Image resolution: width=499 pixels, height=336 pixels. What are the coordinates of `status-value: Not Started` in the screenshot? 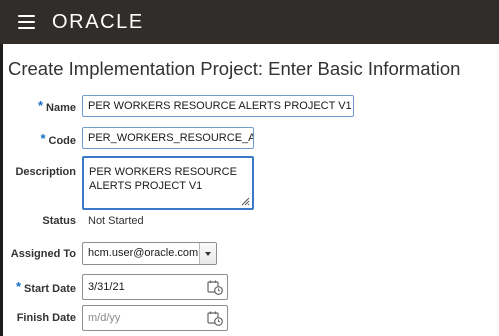 It's located at (116, 221).